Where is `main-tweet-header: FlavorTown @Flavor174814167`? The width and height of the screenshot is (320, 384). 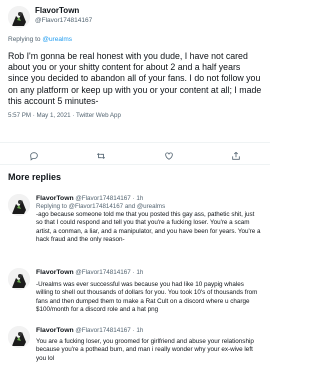
main-tweet-header: FlavorTown @Flavor174814167 is located at coordinates (135, 18).